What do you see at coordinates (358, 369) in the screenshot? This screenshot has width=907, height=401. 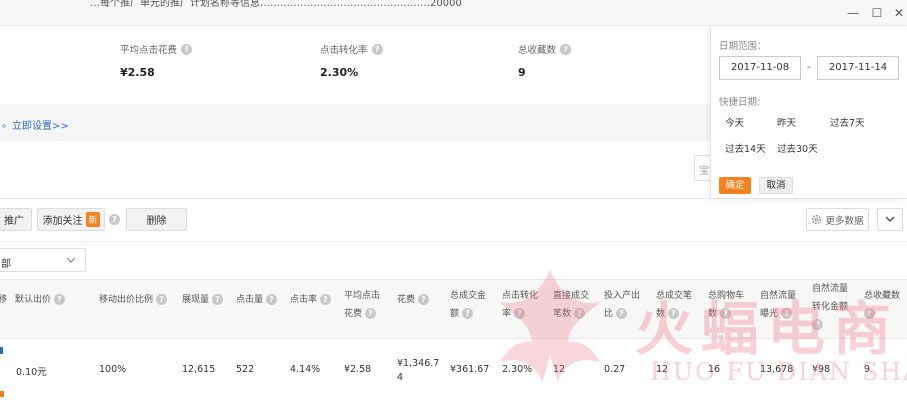 I see `cell-avg-cpc: ¥2.58` at bounding box center [358, 369].